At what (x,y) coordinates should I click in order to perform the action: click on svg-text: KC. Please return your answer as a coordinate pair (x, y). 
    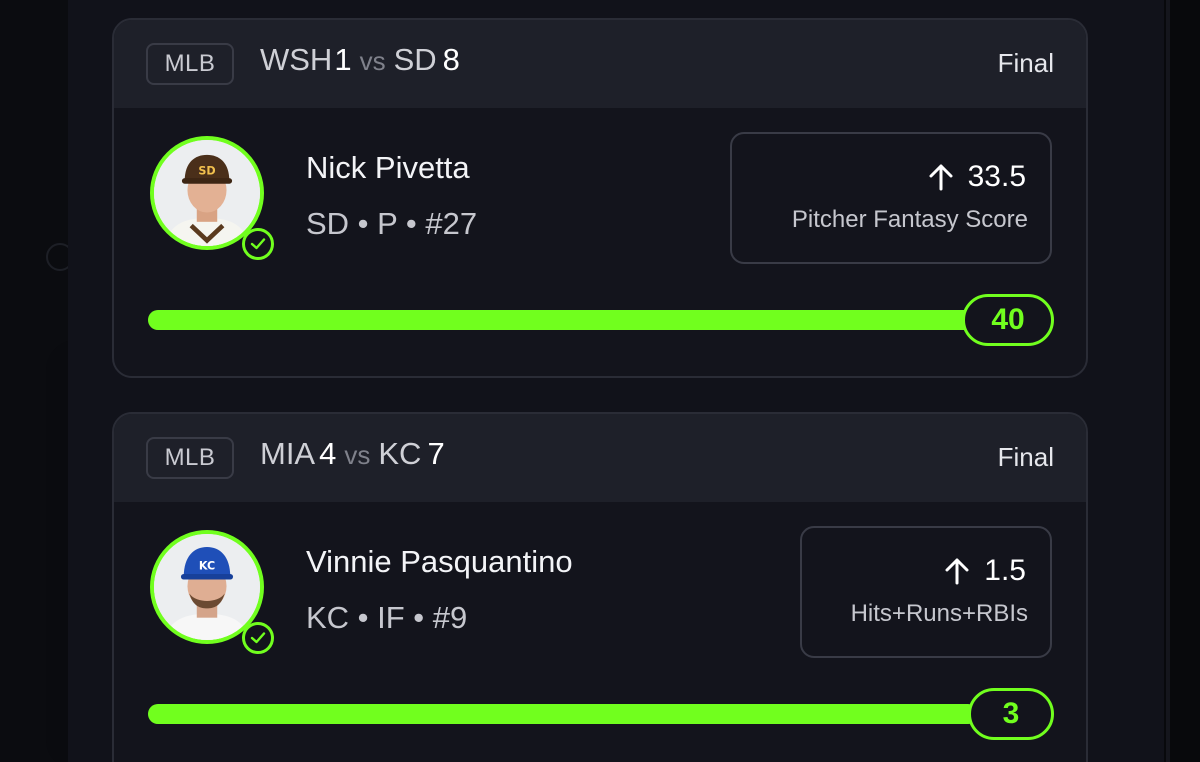
    Looking at the image, I should click on (207, 565).